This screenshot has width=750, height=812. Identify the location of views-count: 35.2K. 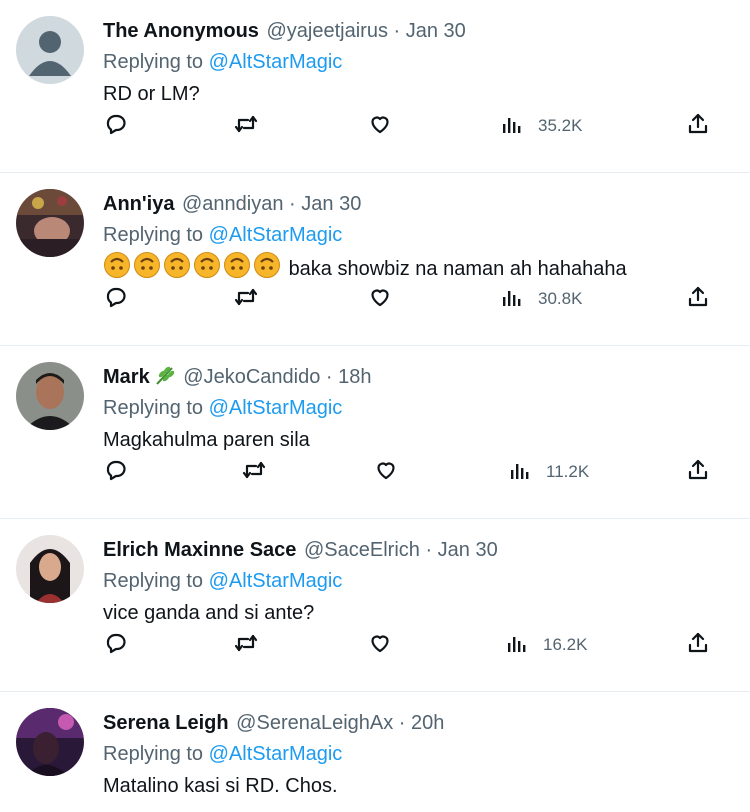
(560, 125).